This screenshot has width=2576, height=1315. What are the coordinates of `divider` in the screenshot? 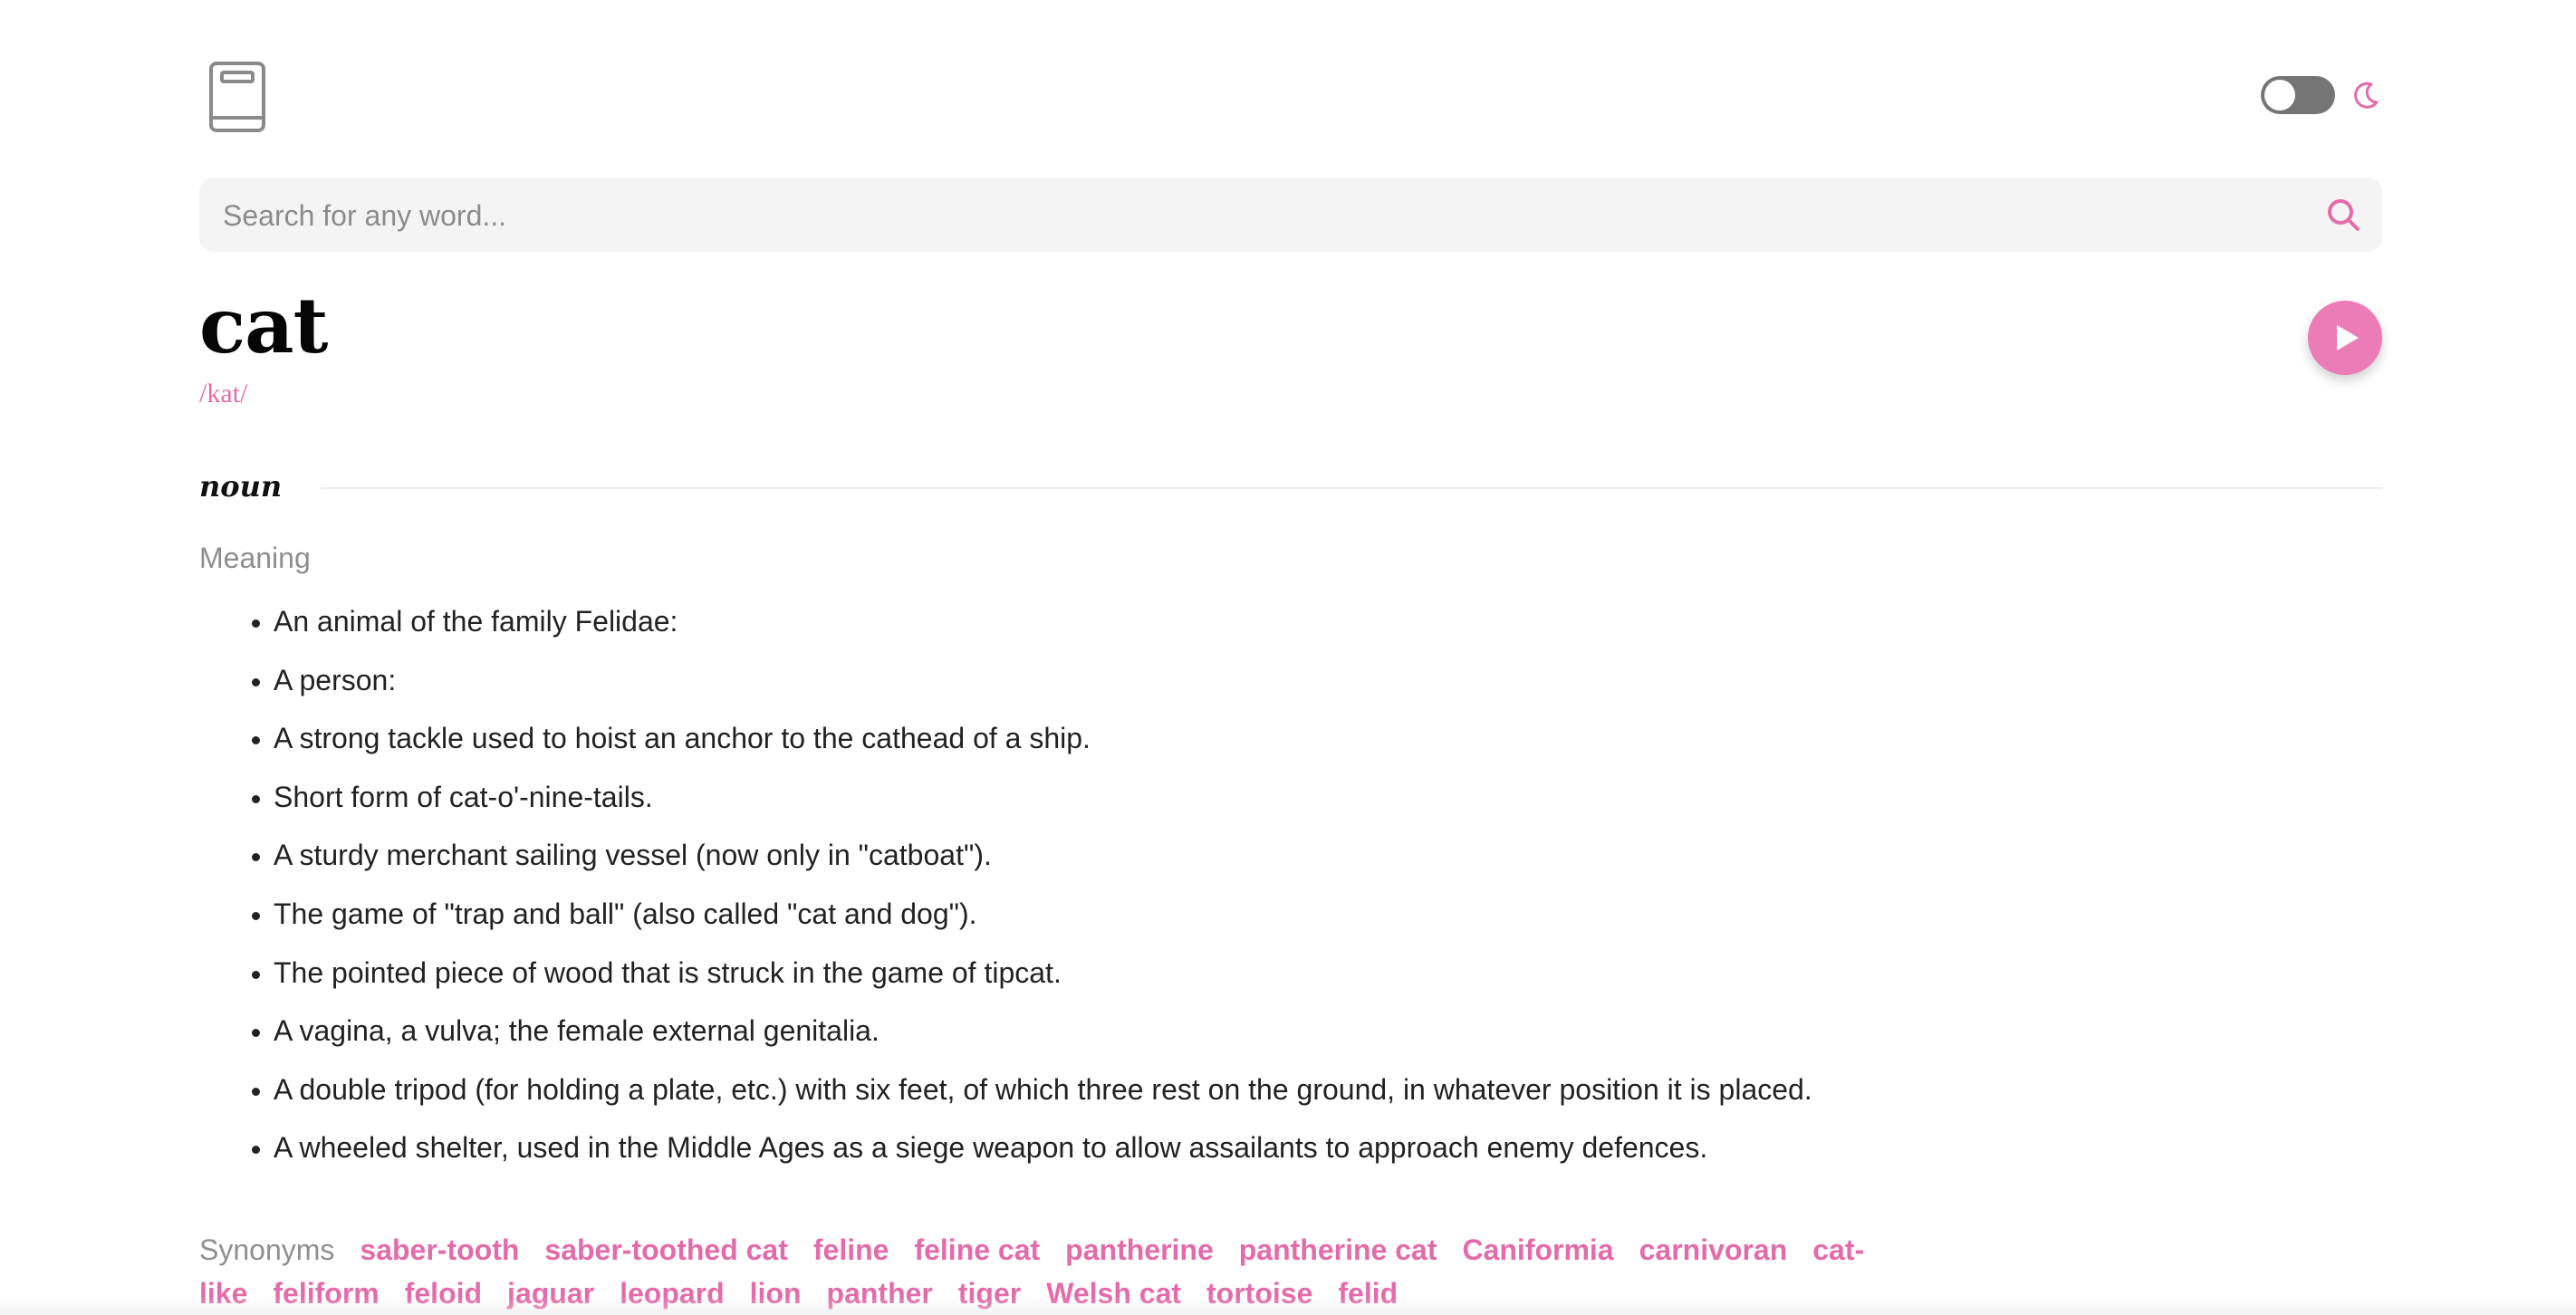 It's located at (1351, 488).